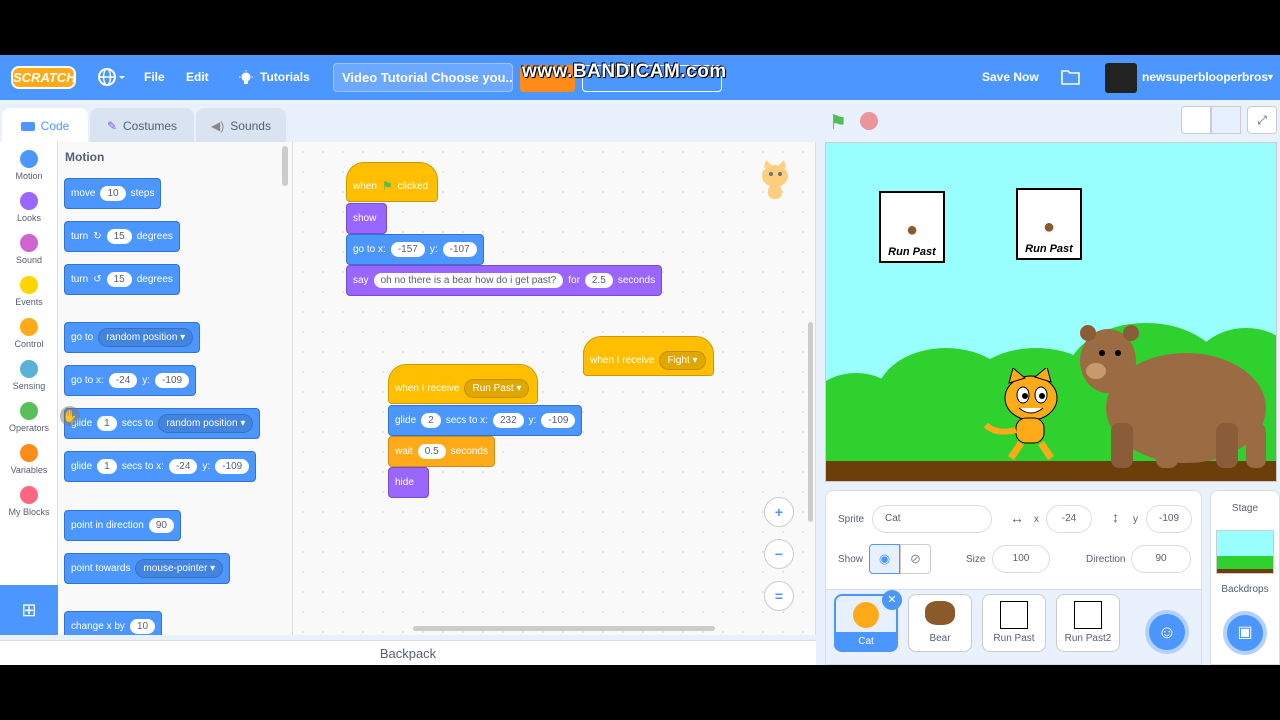 This screenshot has width=1280, height=720. Describe the element at coordinates (497, 388) in the screenshot. I see `block-dropdown: Run Past ▾` at that location.